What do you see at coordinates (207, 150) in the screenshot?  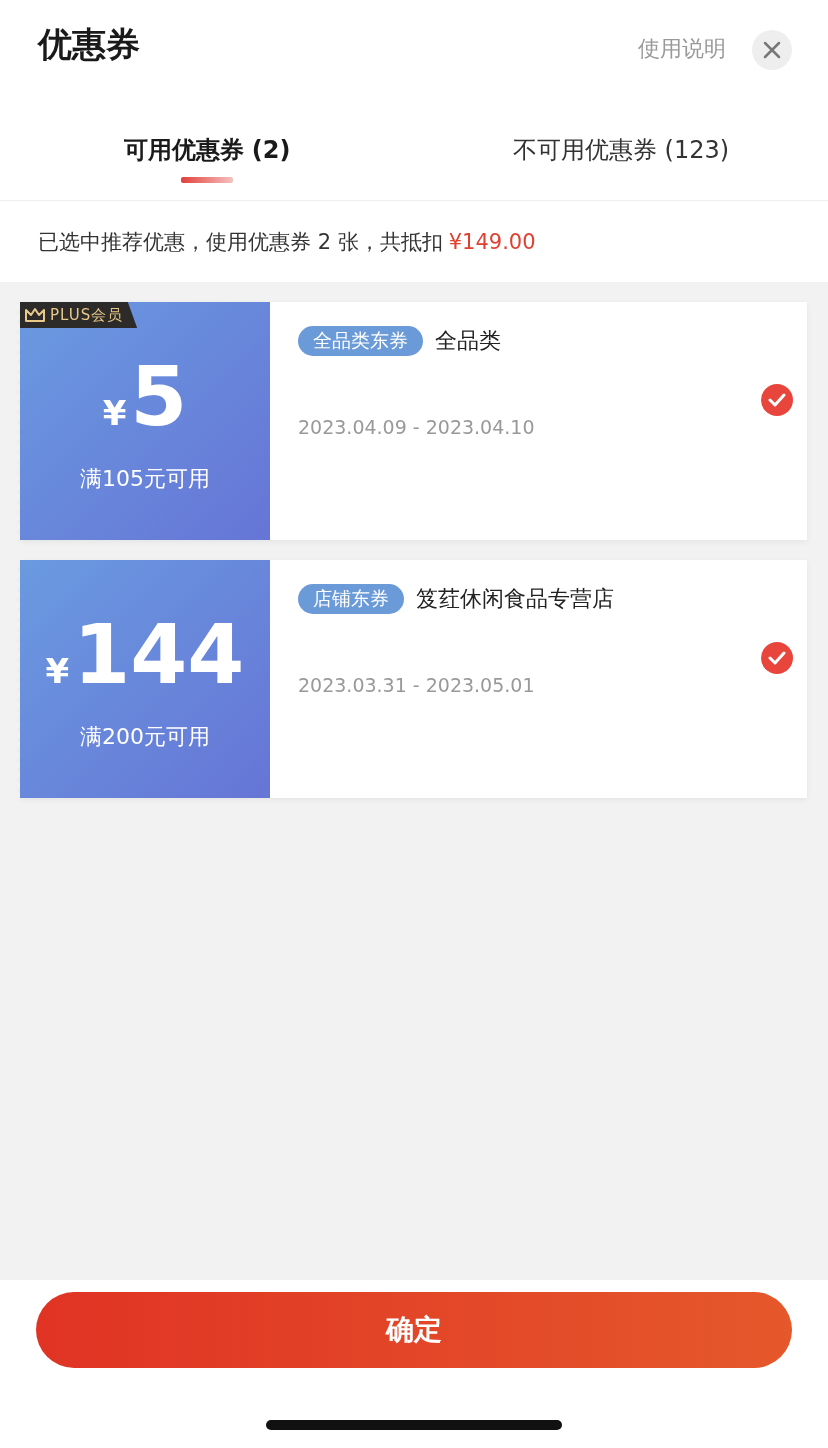 I see `coupon-tab: 可用优惠券 (2)` at bounding box center [207, 150].